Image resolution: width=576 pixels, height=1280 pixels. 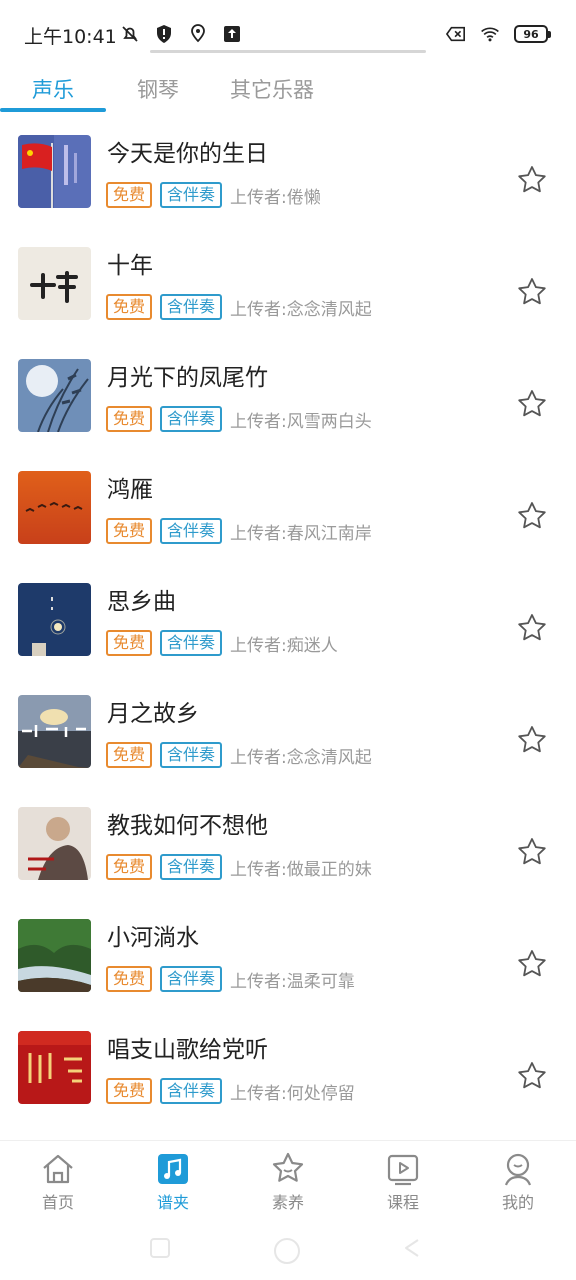 I want to click on list-item: 今天是你的生日 免费 含伴奏 上传者:倦懒, so click(x=288, y=168).